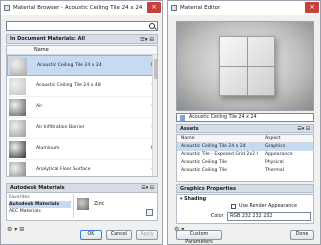 This screenshot has height=245, width=321. Describe the element at coordinates (37, 188) in the screenshot. I see `library-header-label: Autodesk Materials` at that location.